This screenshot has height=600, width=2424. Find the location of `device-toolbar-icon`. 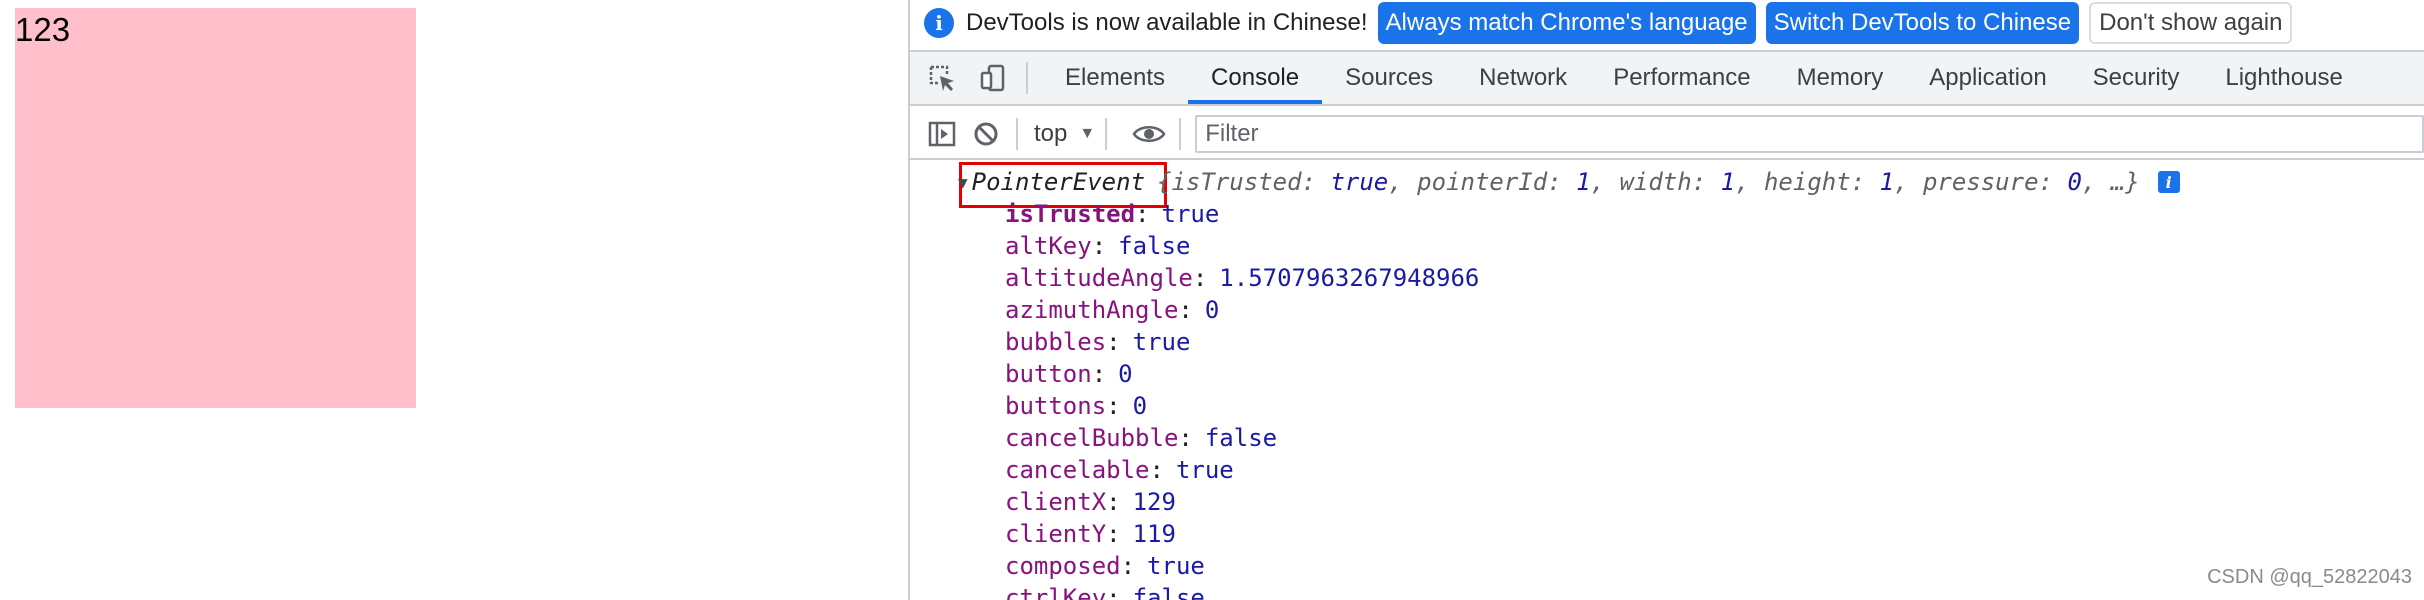

device-toolbar-icon is located at coordinates (994, 78).